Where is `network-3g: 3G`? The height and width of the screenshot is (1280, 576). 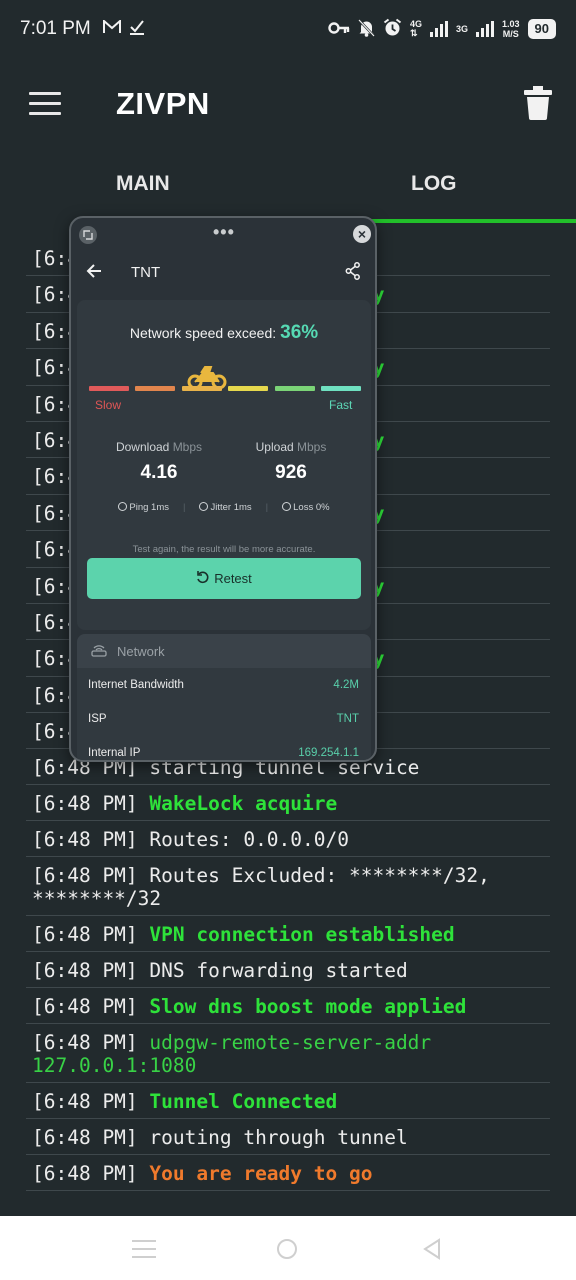 network-3g: 3G is located at coordinates (461, 28).